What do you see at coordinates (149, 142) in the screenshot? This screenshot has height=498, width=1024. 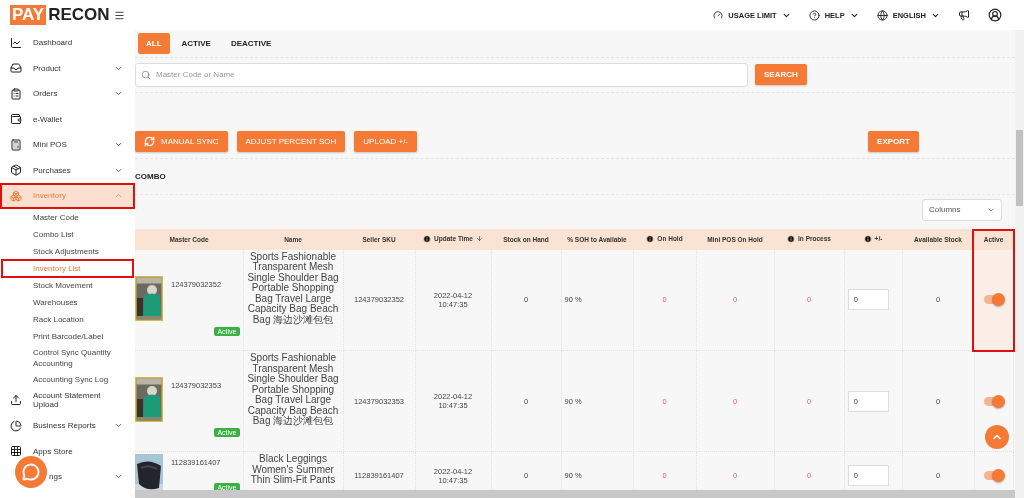 I see `sync-icon` at bounding box center [149, 142].